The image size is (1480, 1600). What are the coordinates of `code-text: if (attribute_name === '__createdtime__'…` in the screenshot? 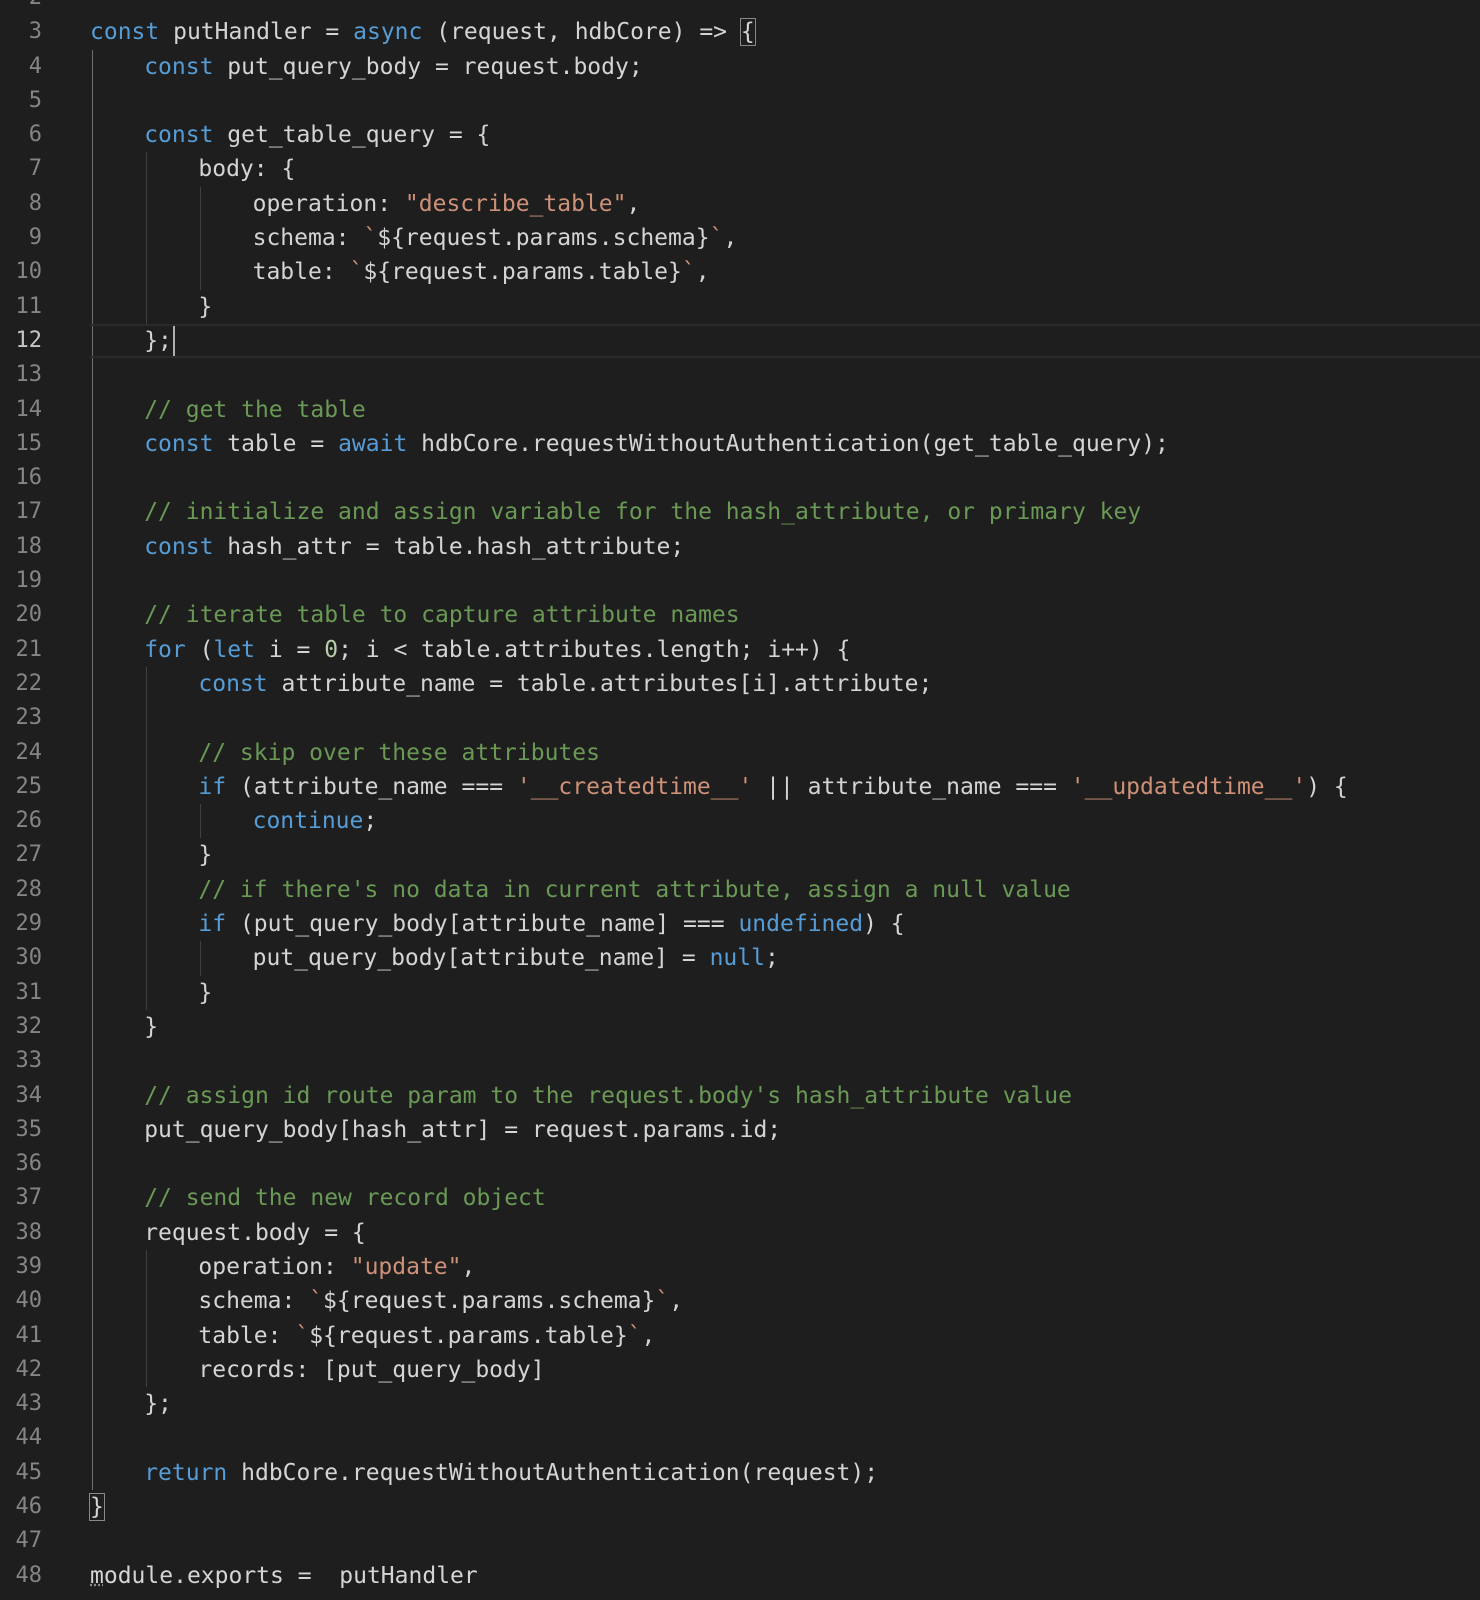 It's located at (773, 786).